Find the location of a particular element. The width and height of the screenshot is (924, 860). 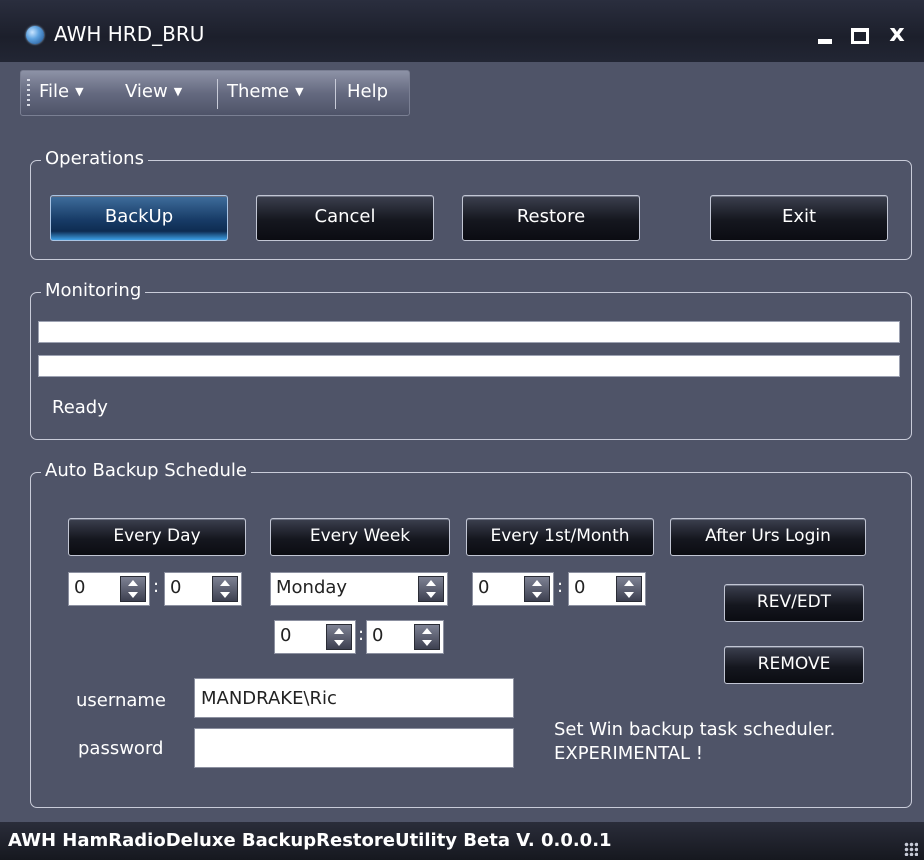

rev-edt-button: REV/EDT is located at coordinates (794, 603).